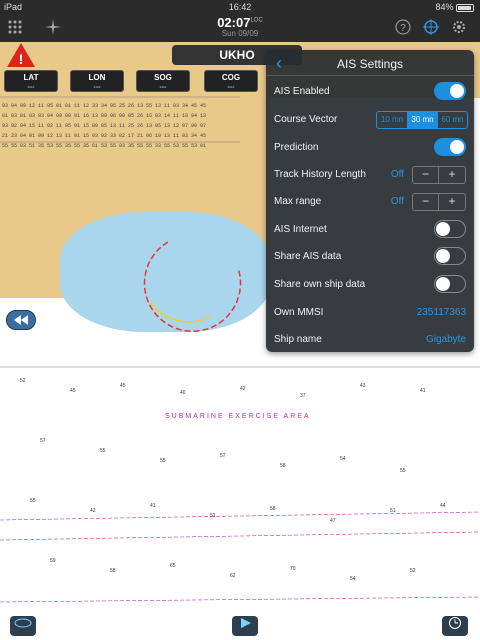 Image resolution: width=480 pixels, height=640 pixels. What do you see at coordinates (455, 623) in the screenshot?
I see `clock-icon` at bounding box center [455, 623].